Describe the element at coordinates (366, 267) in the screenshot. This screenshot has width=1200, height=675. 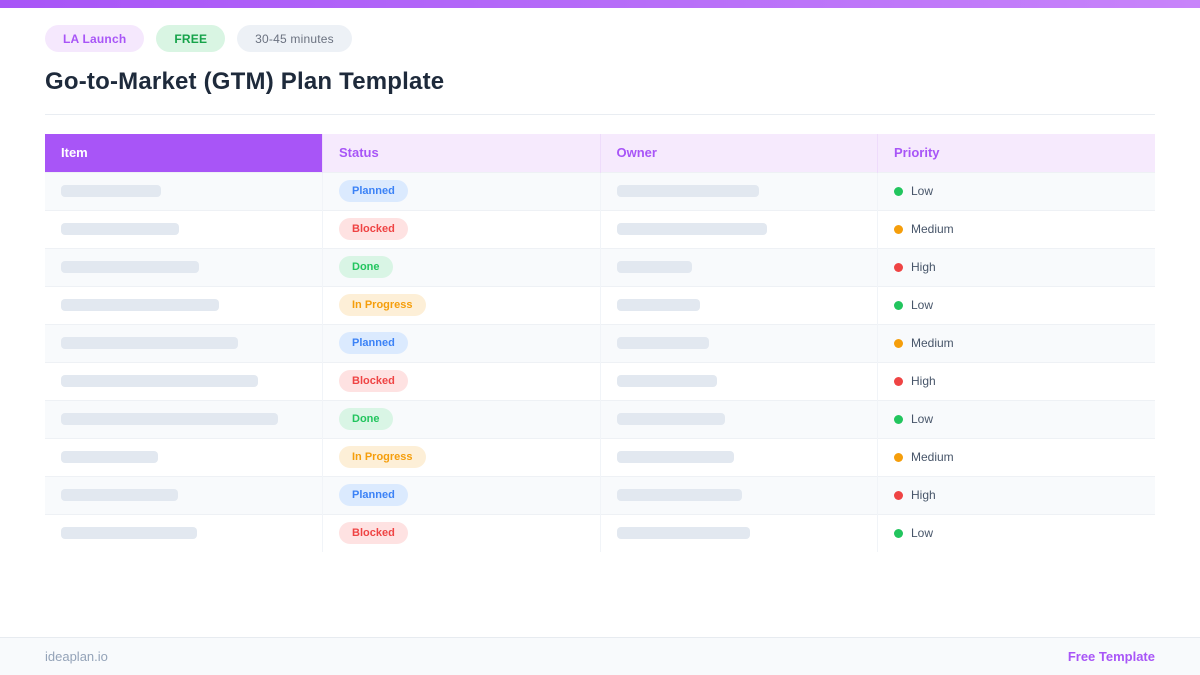
I see `status-badge: Done` at that location.